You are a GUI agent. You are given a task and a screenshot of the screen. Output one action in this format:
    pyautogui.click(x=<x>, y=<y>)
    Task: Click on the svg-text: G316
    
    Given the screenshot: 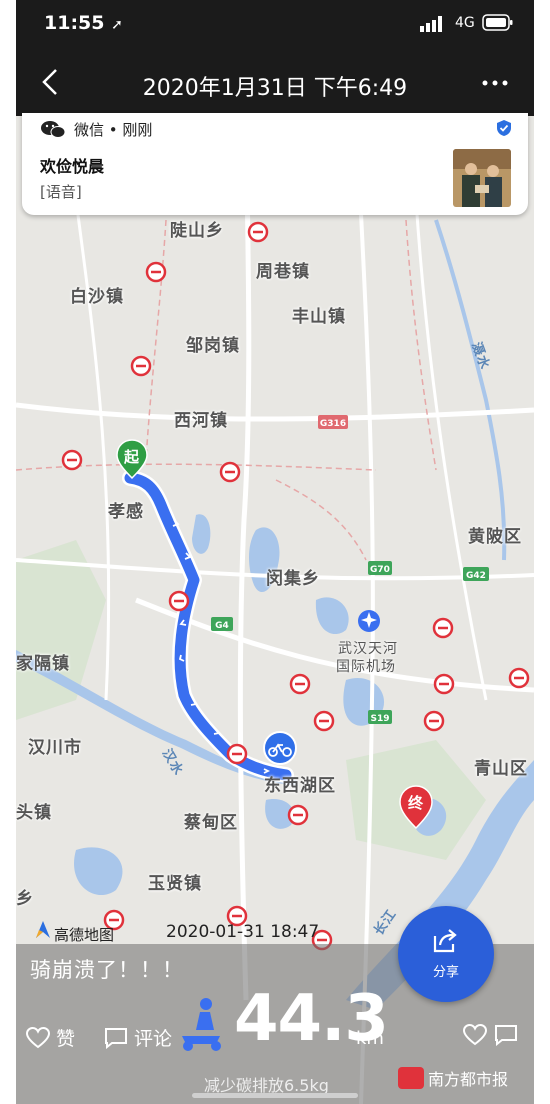 What is the action you would take?
    pyautogui.click(x=333, y=424)
    